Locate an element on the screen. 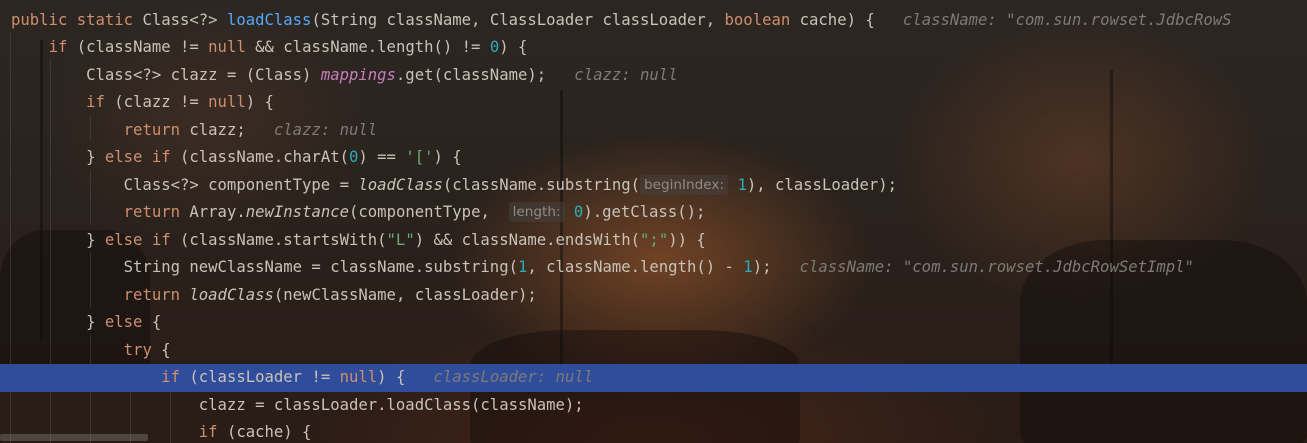  code-token: '[' is located at coordinates (419, 157).